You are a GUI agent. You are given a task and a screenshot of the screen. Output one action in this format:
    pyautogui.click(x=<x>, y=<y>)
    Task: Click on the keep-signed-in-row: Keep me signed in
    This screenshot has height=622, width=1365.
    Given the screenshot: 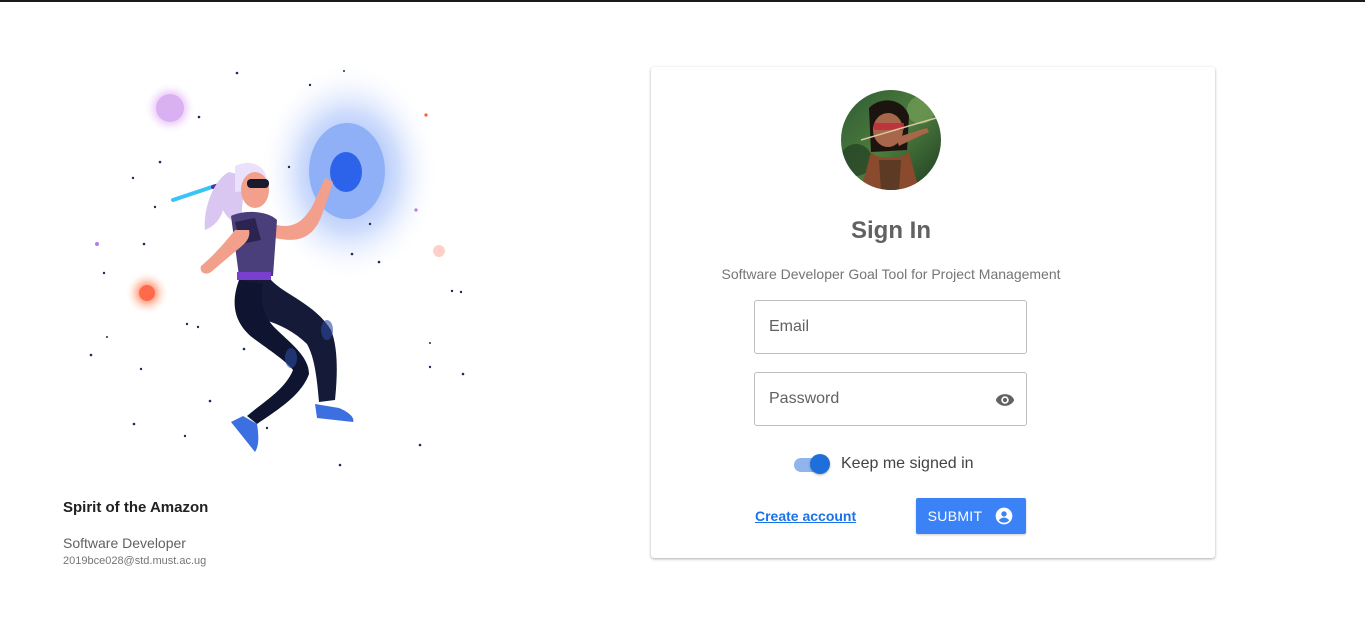 What is the action you would take?
    pyautogui.click(x=884, y=464)
    